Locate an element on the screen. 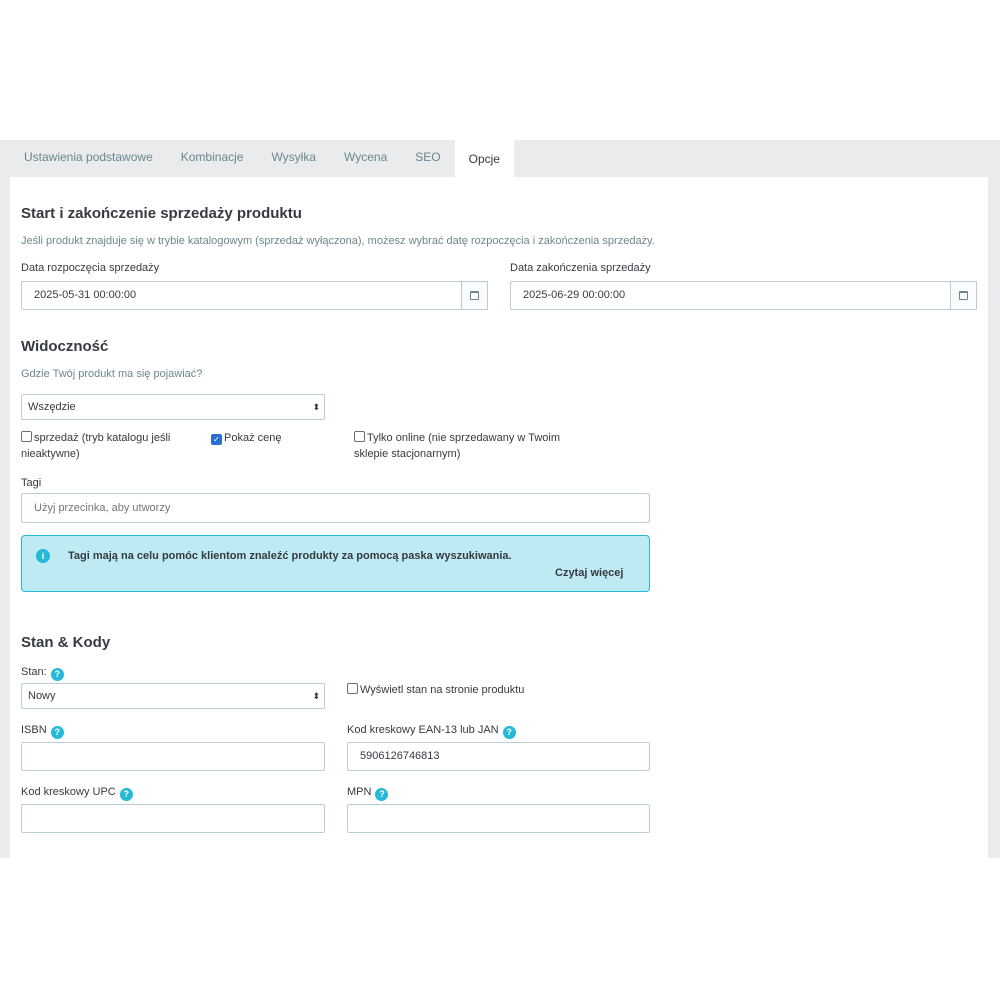 This screenshot has width=1000, height=1000. upc-label: Kod kreskowy UPC is located at coordinates (68, 792).